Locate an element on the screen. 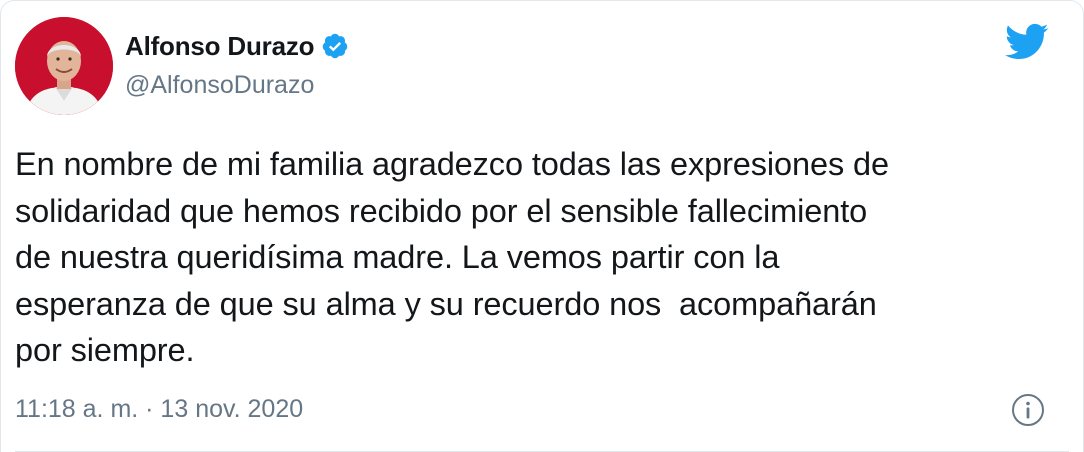  author-name: Alfonso Durazo is located at coordinates (220, 46).